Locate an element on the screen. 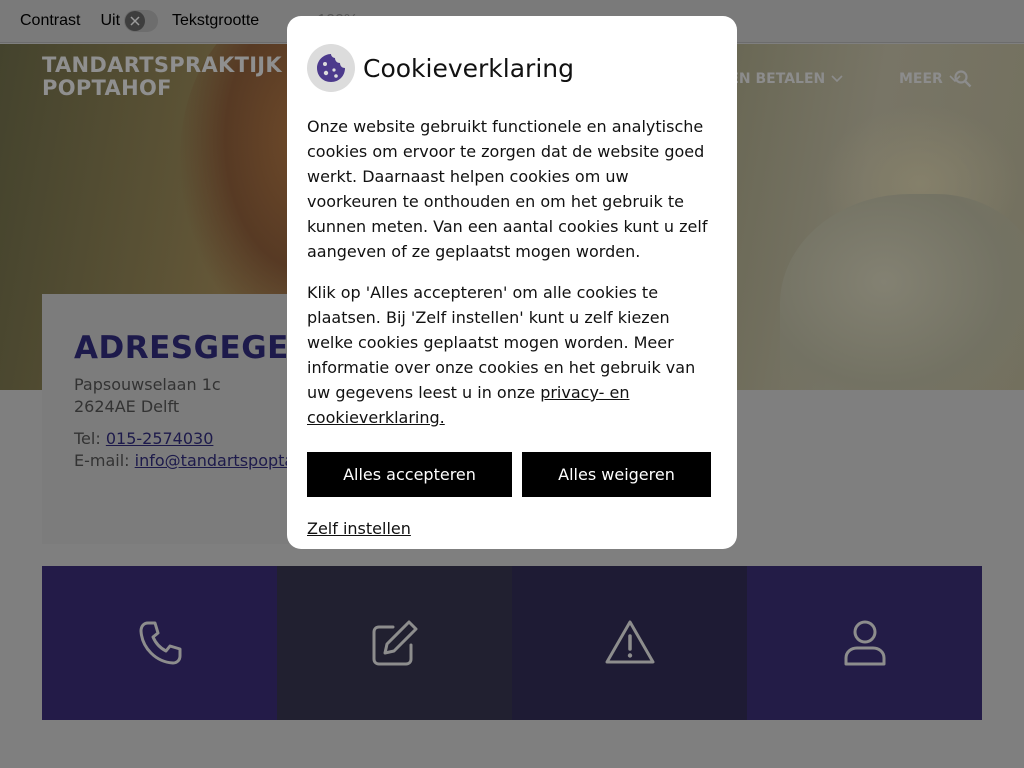  cookie-icon is located at coordinates (331, 68).